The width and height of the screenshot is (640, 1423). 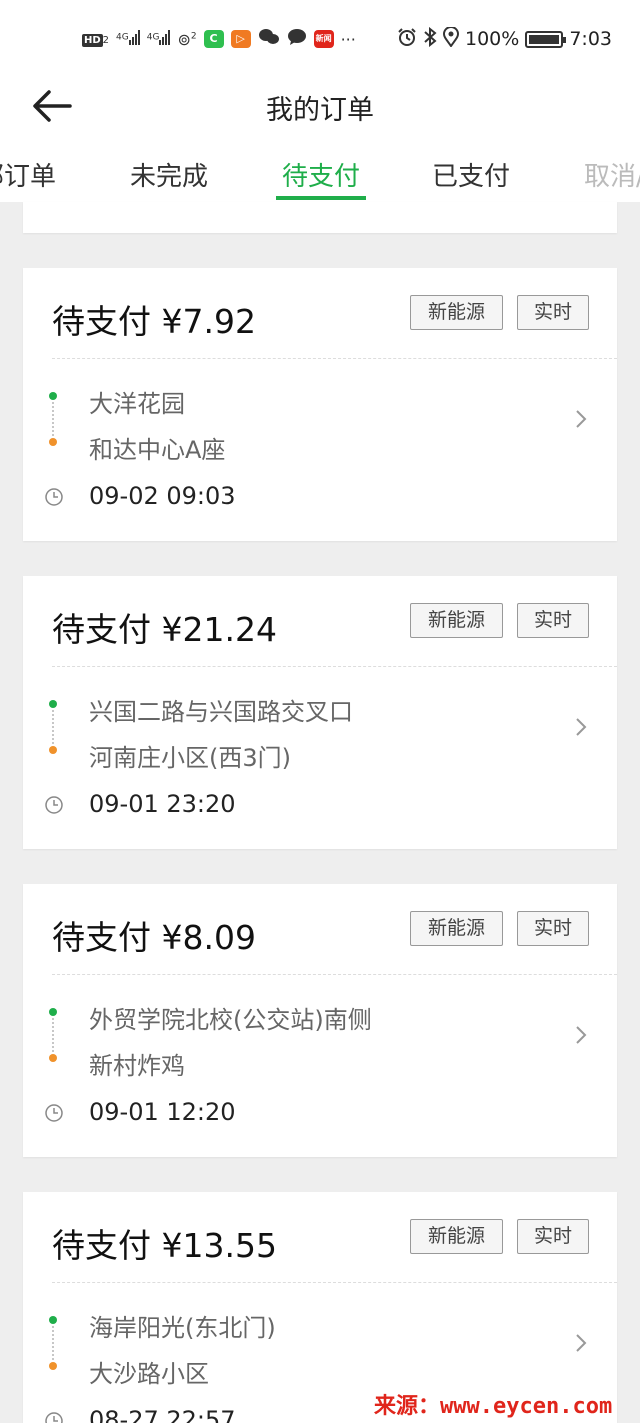 I want to click on signal-1-icon: 4G, so click(x=128, y=39).